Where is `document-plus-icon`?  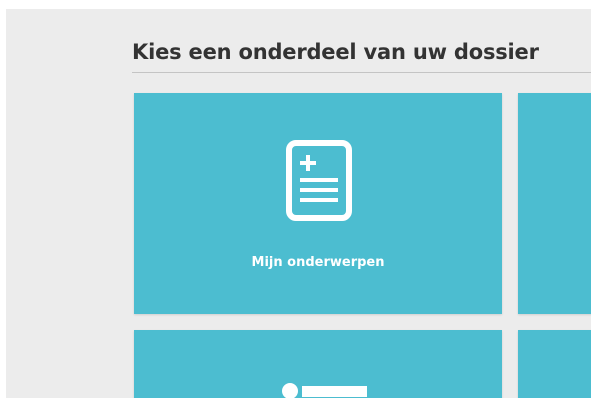 document-plus-icon is located at coordinates (319, 180).